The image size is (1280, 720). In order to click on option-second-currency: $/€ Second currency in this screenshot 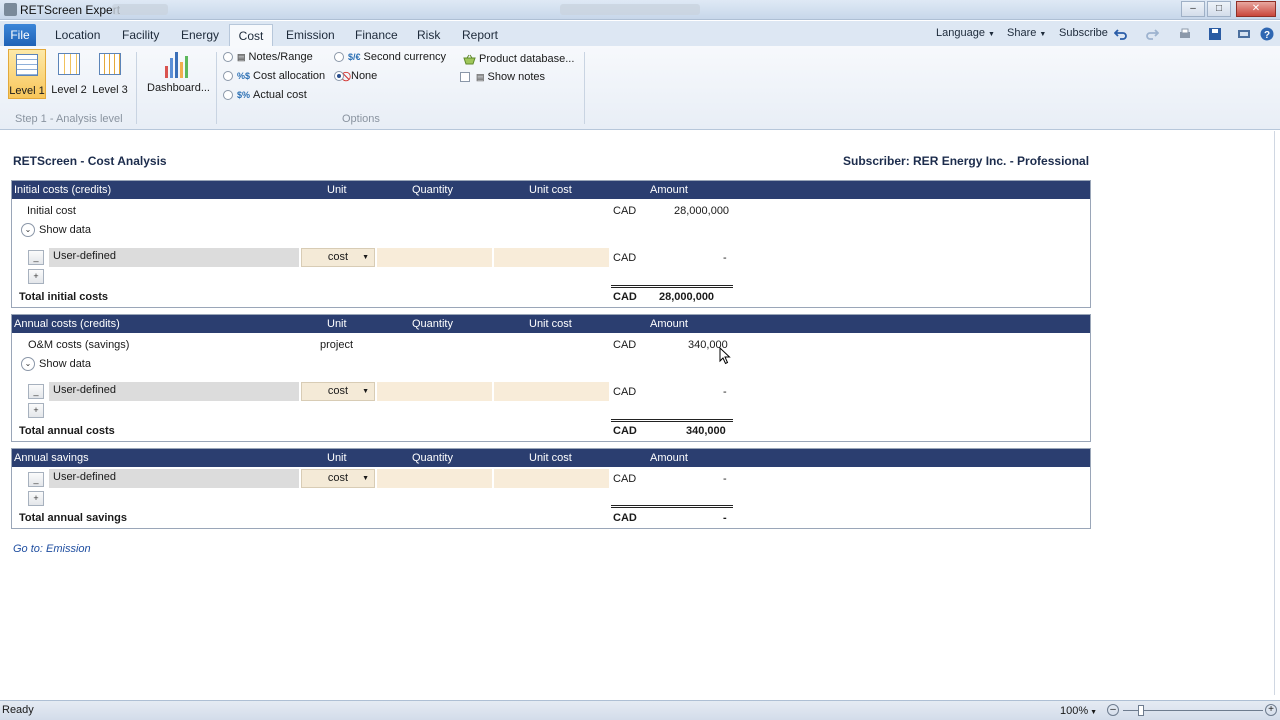, I will do `click(390, 57)`.